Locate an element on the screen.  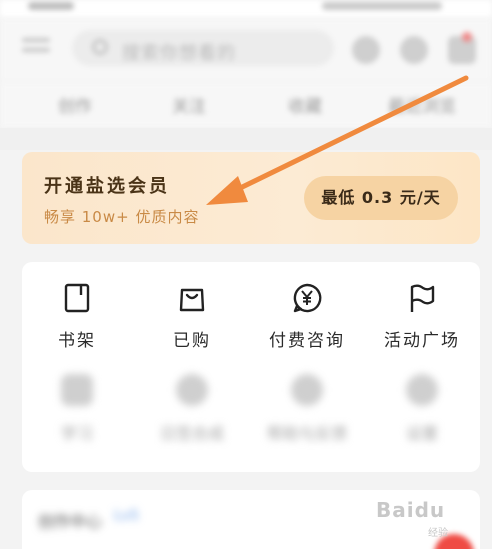
grid-item-label: 帮助与反馈 is located at coordinates (306, 433).